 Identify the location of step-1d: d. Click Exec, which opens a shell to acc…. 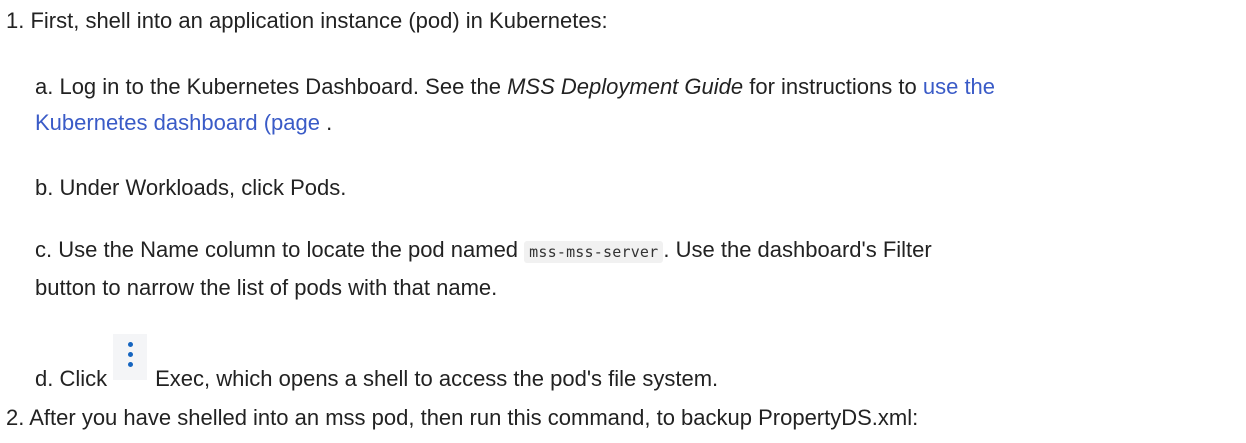
(635, 365).